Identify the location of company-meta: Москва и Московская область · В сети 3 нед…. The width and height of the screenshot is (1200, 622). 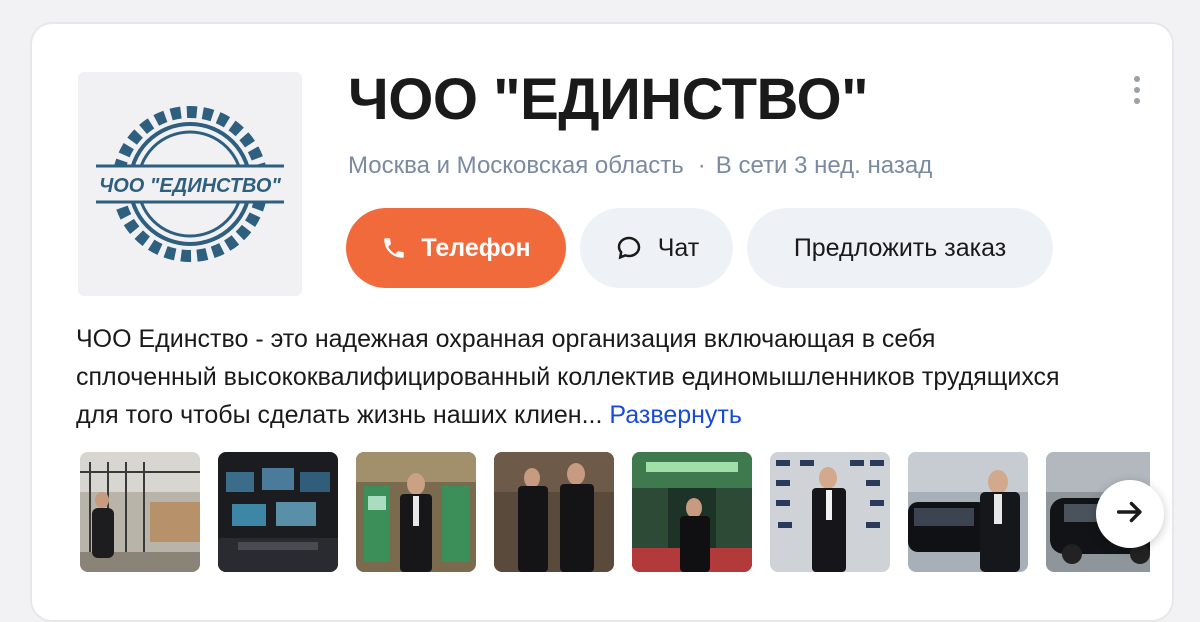
(640, 166).